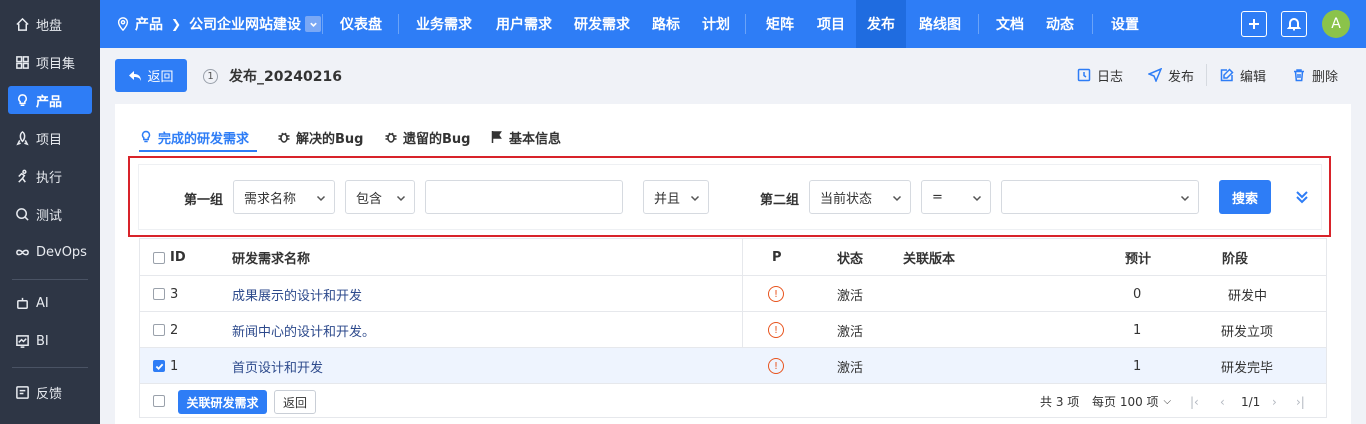 The height and width of the screenshot is (424, 1366). I want to click on nav-plan: 计划, so click(716, 24).